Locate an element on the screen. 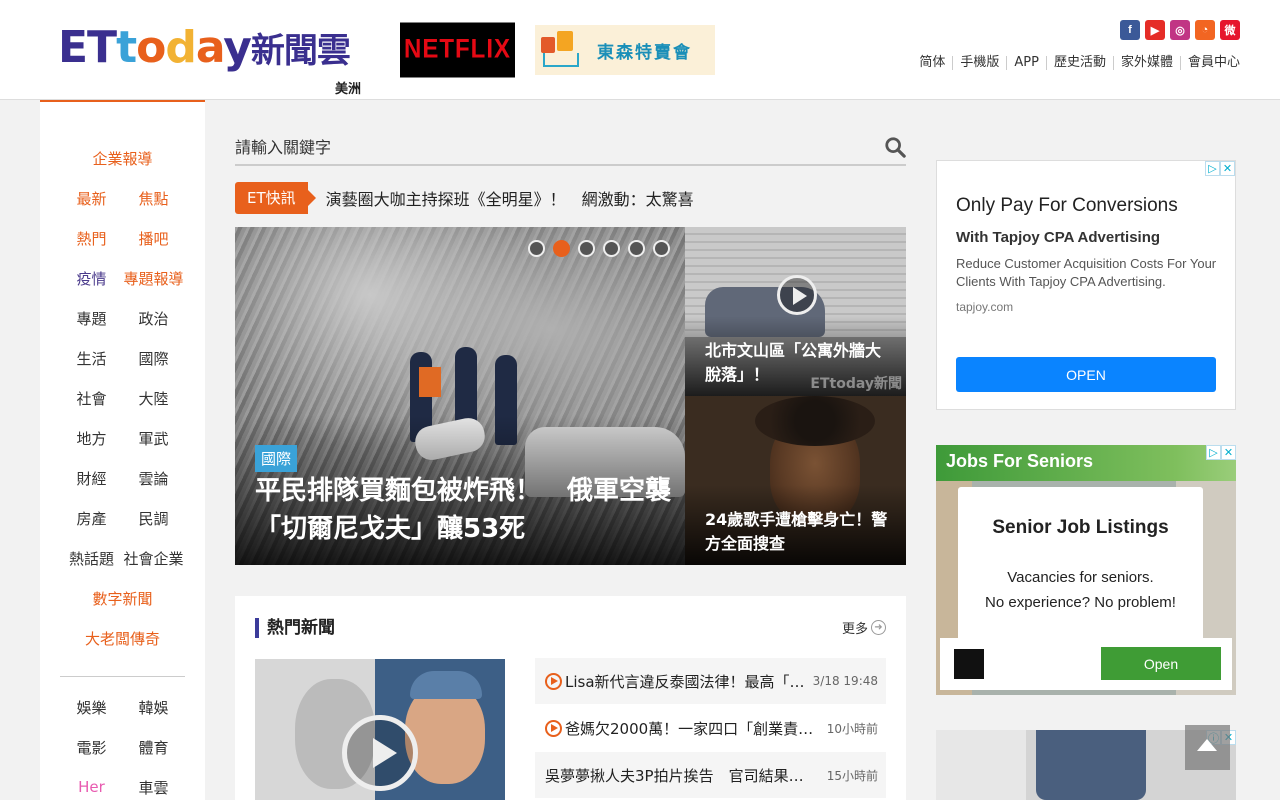 Image resolution: width=1280 pixels, height=800 pixels. nav-divider is located at coordinates (122, 676).